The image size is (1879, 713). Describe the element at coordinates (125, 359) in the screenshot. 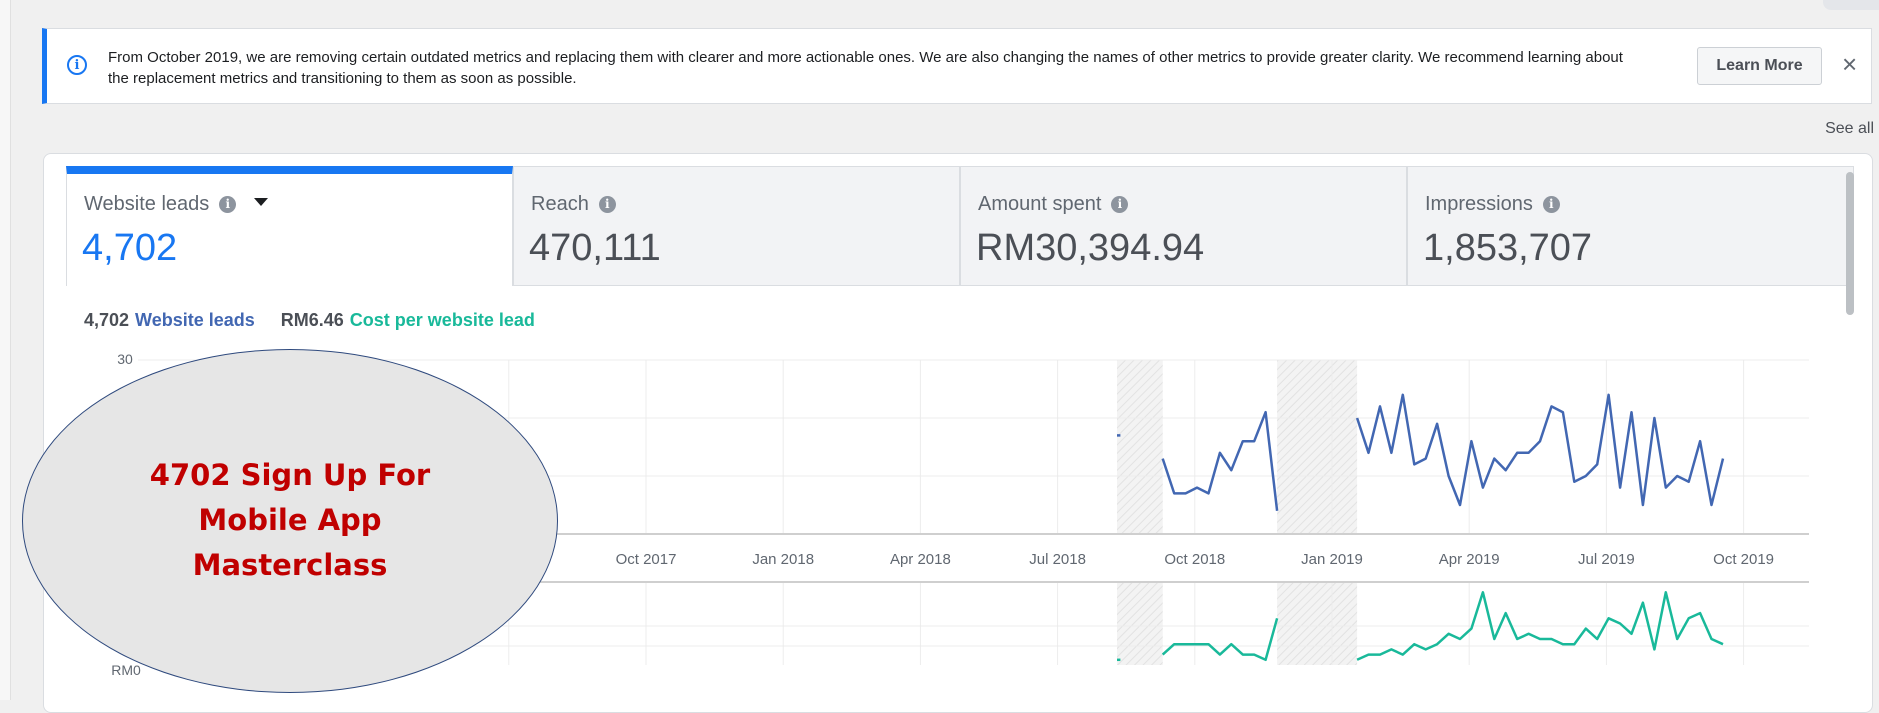

I see `y-tick-label: 30` at that location.